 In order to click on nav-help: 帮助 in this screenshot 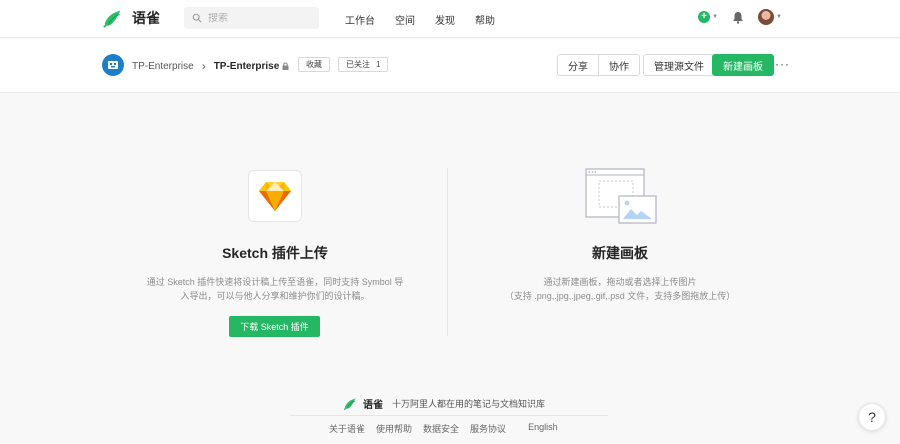, I will do `click(485, 19)`.